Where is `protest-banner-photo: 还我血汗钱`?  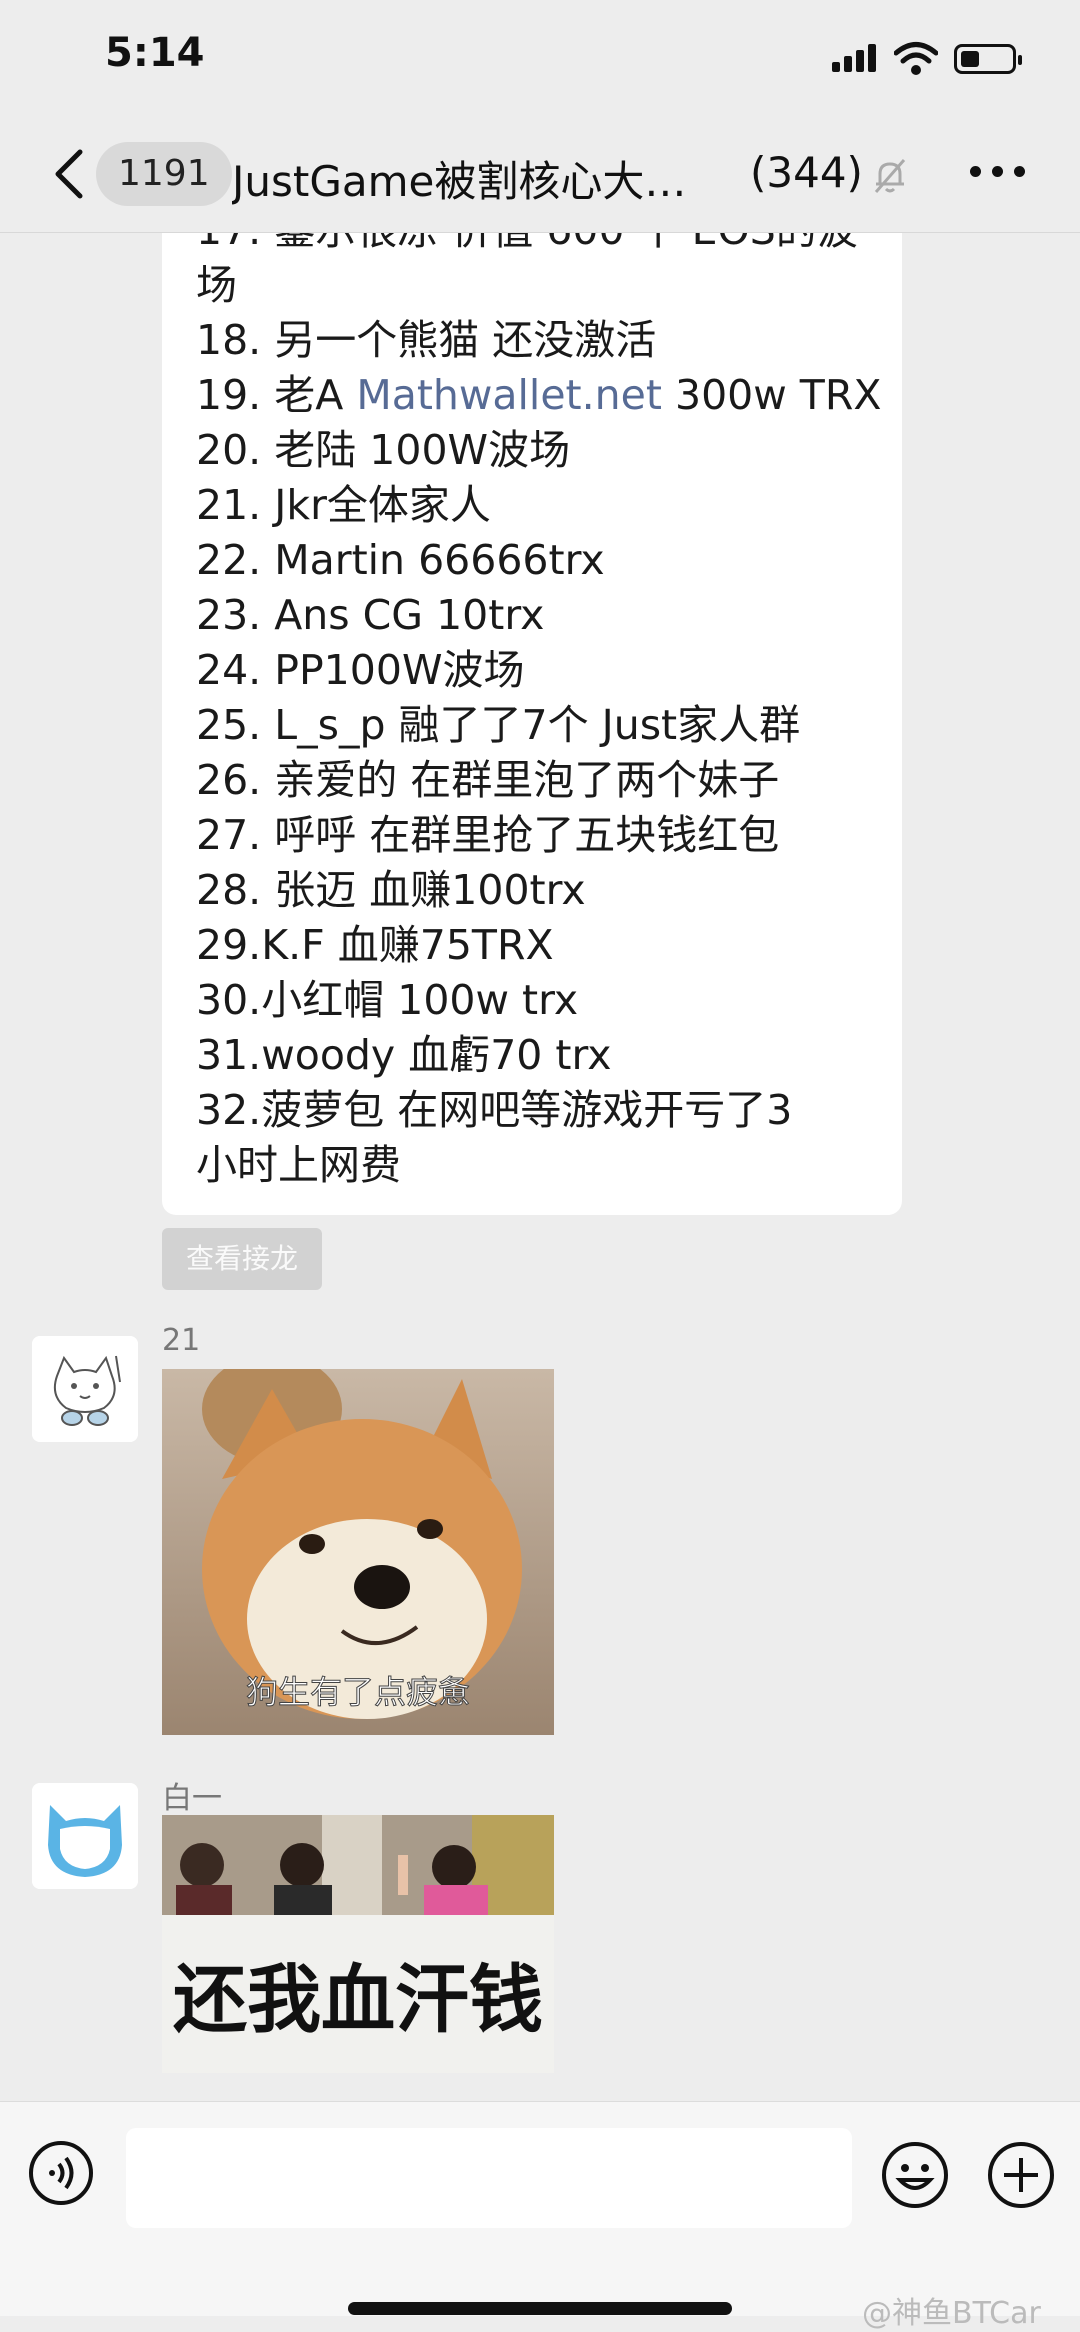 protest-banner-photo: 还我血汗钱 is located at coordinates (358, 1944).